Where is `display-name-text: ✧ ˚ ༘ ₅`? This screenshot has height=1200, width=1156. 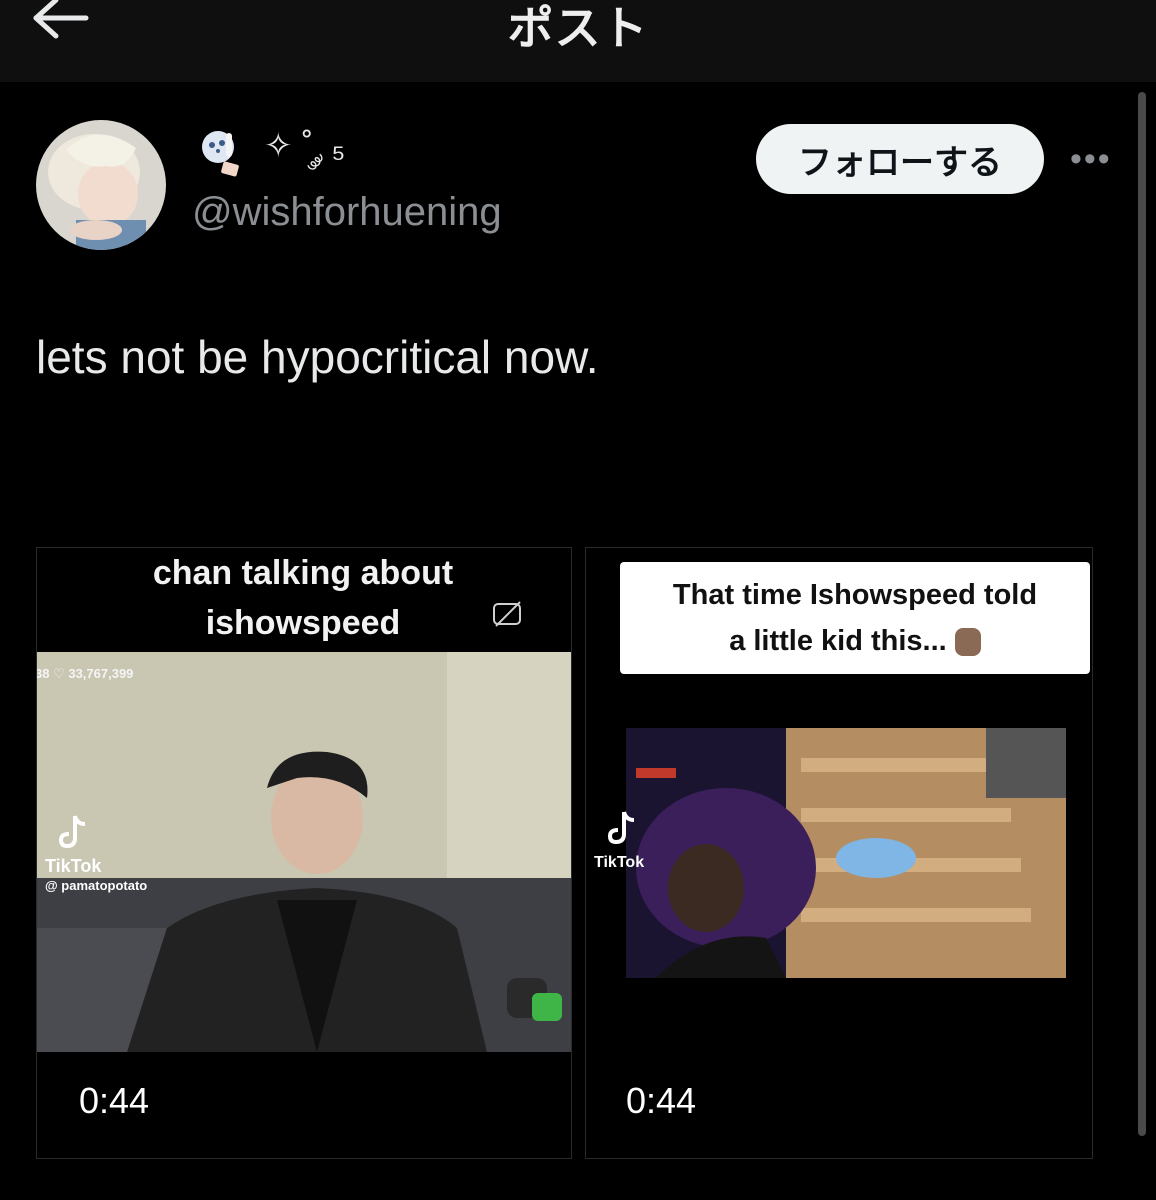
display-name-text: ✧ ˚ ༘ ₅ is located at coordinates (305, 146).